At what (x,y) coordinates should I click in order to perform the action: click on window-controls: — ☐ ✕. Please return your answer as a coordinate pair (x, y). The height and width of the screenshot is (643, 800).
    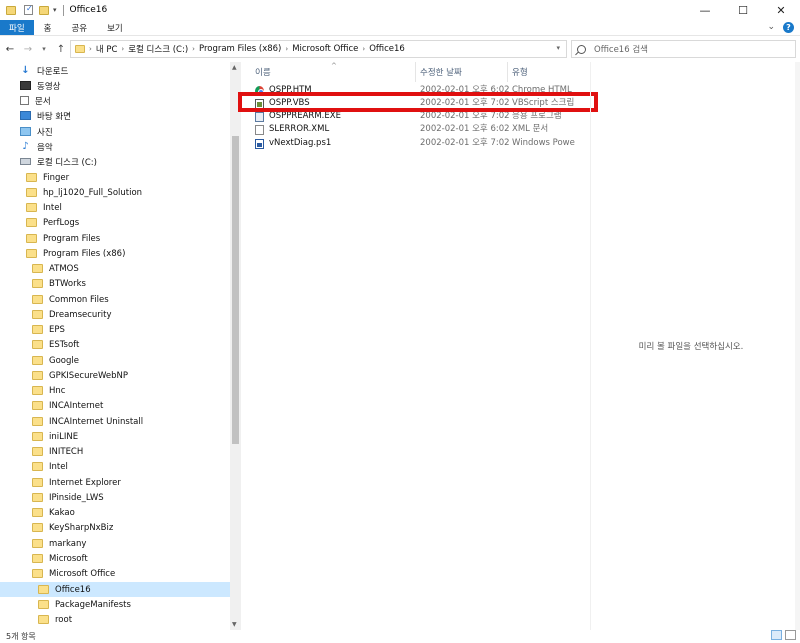
    Looking at the image, I should click on (743, 10).